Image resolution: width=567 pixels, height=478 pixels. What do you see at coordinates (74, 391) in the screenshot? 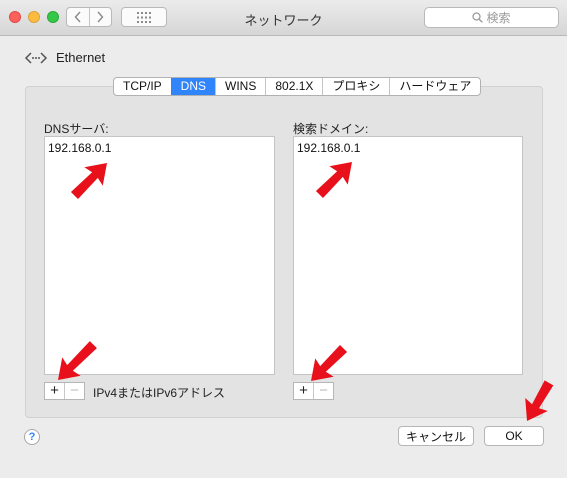
I see `dns-remove-button: −` at bounding box center [74, 391].